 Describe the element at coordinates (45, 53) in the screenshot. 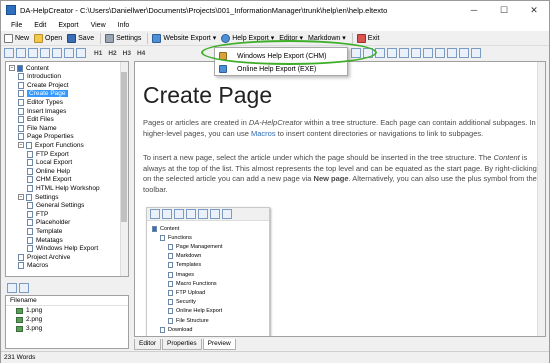

I see `move-up-icon` at that location.